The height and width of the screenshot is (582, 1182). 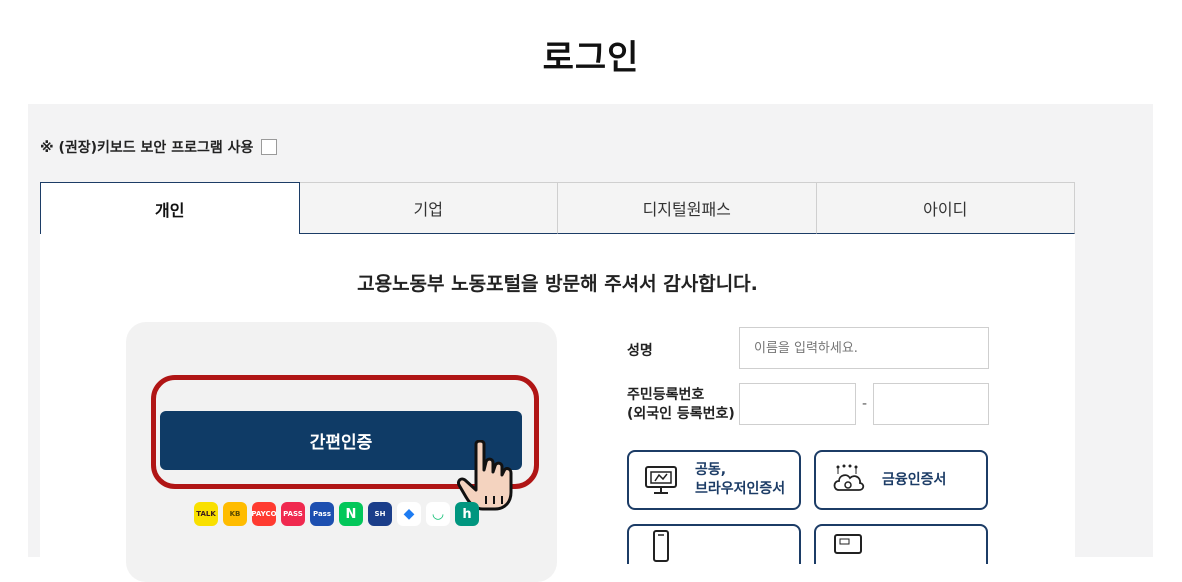 I want to click on welcome-message: 고용노동부 노동포털을 방문해 주셔서 감사합니다., so click(x=557, y=284).